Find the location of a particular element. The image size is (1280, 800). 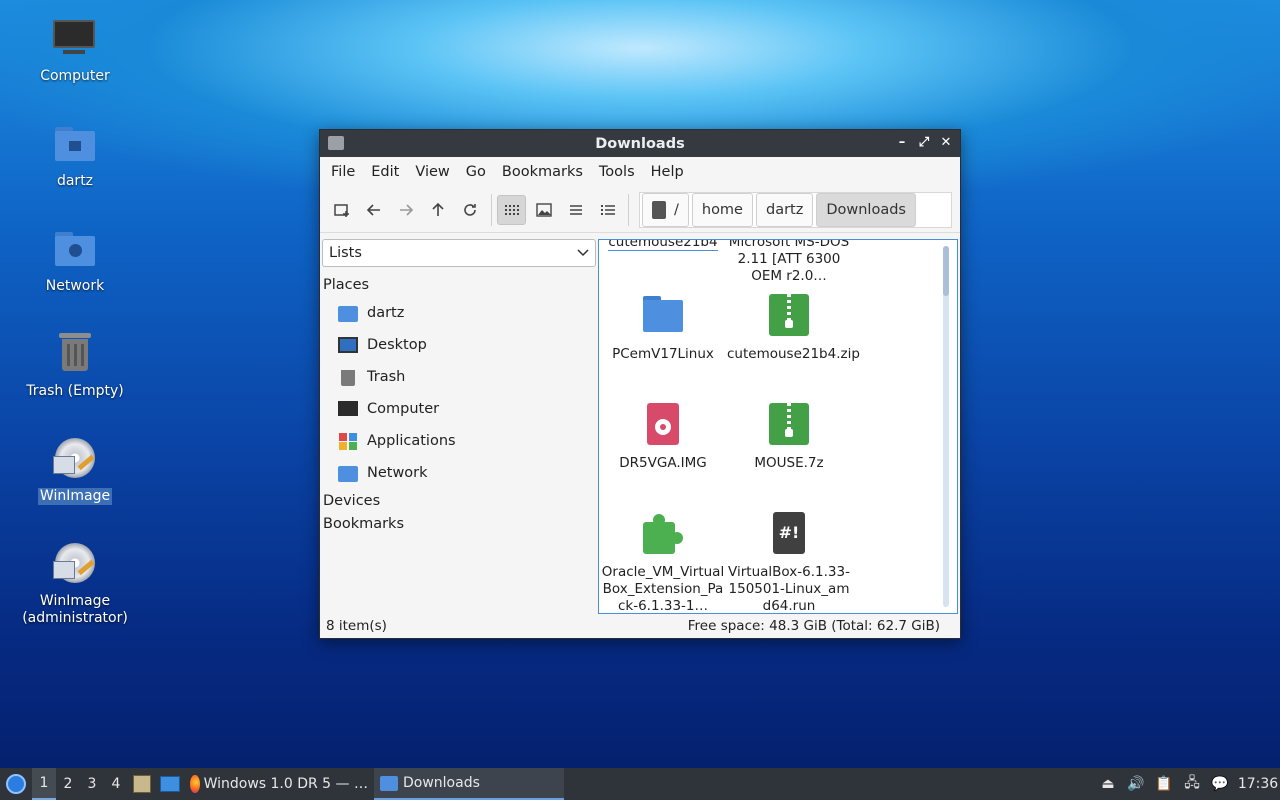

breadcrumb-root: / is located at coordinates (665, 209).